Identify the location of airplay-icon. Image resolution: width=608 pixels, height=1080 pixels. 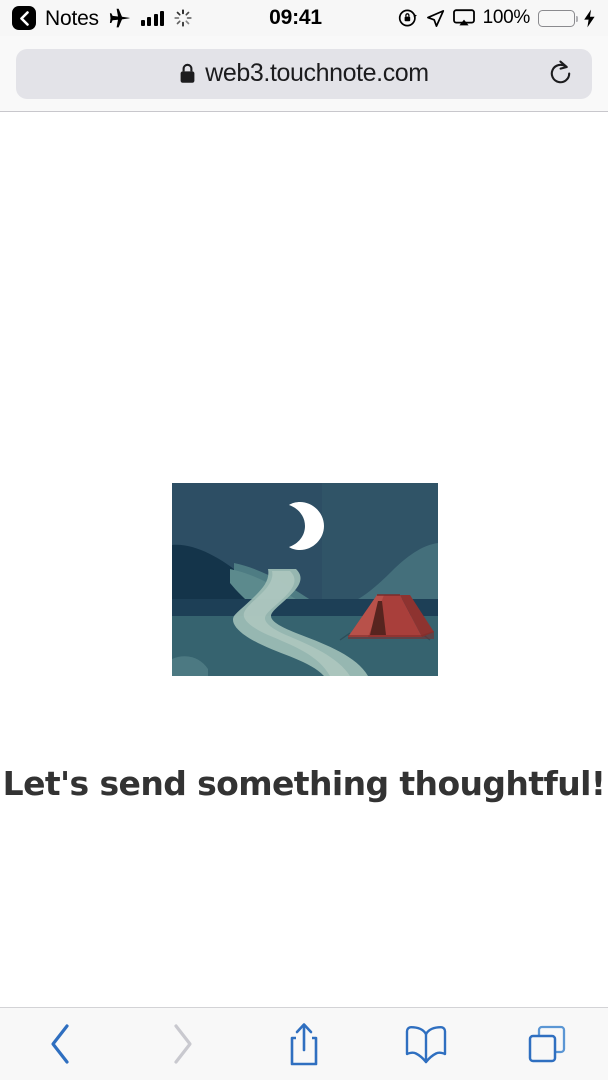
(463, 17).